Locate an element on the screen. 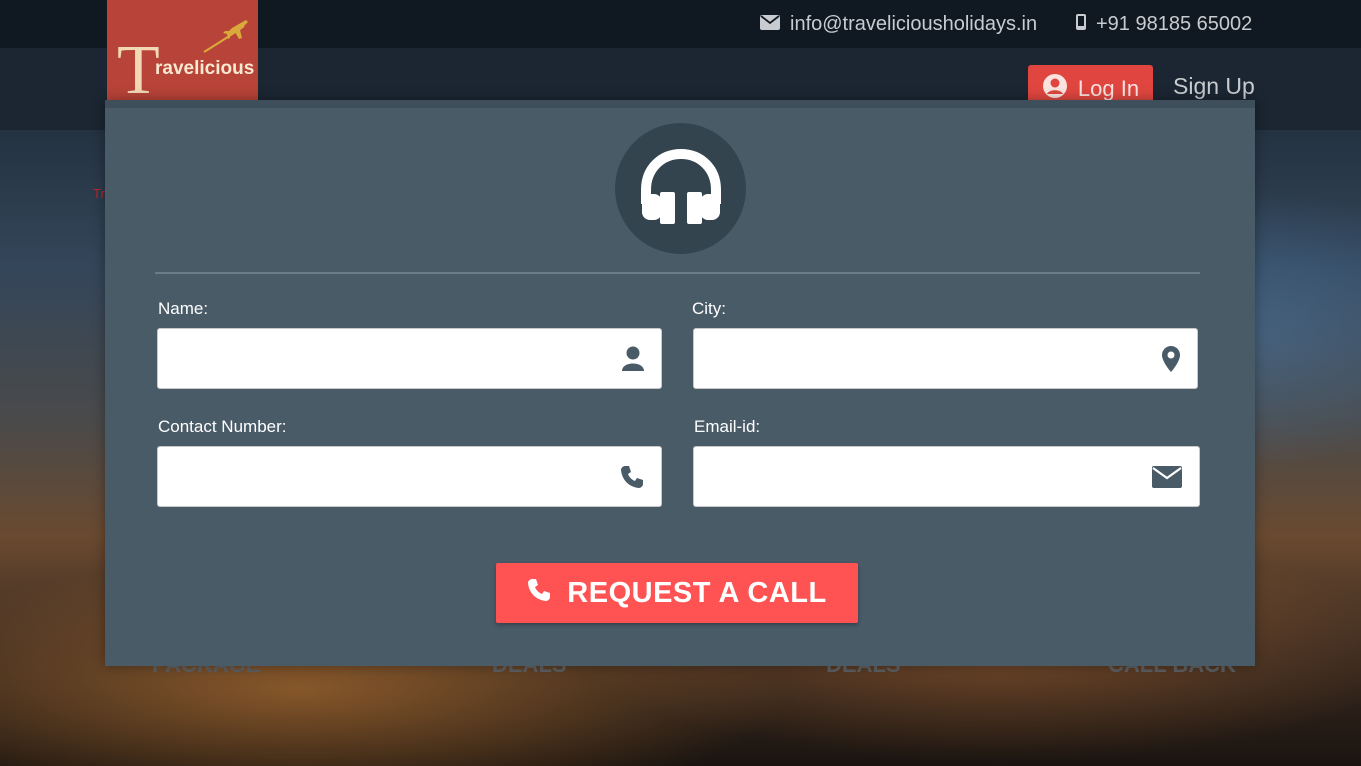  modal-divider is located at coordinates (677, 273).